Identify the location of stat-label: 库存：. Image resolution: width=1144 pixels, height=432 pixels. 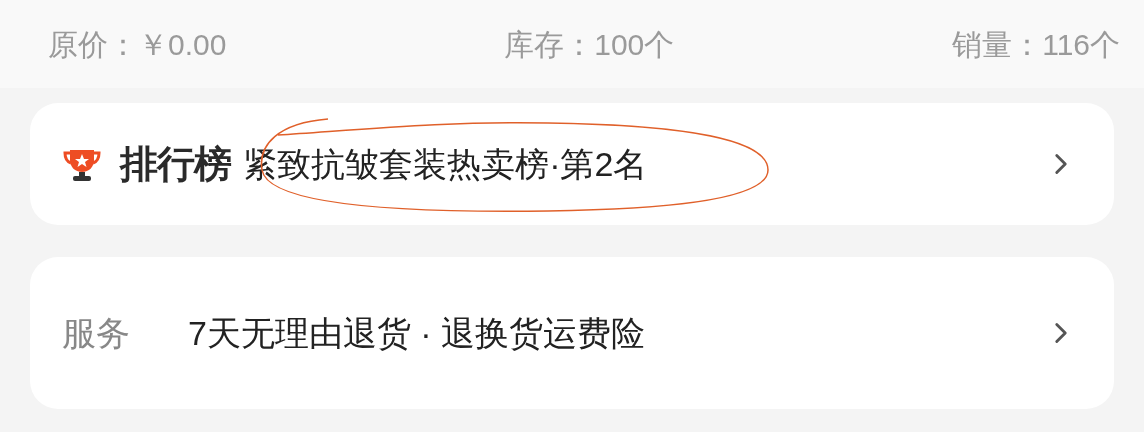
(549, 44).